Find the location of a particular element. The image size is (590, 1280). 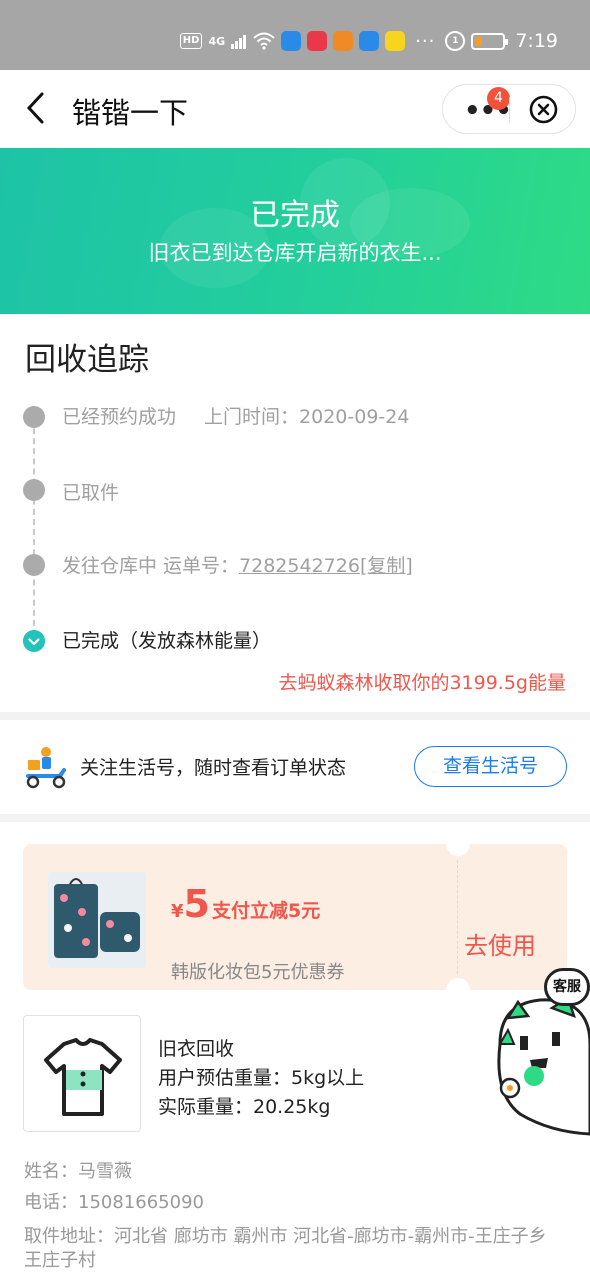

step-label: 已完成（发放森林能量） is located at coordinates (167, 641).